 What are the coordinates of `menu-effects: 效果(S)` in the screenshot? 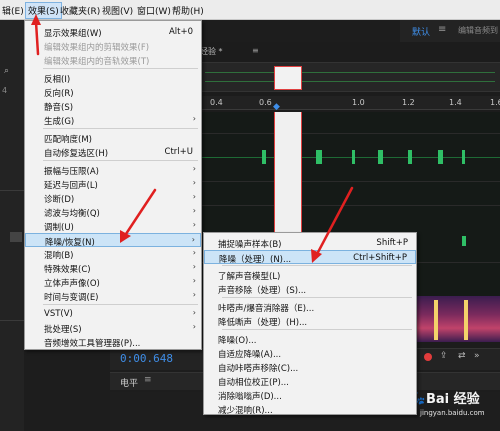 It's located at (43, 10).